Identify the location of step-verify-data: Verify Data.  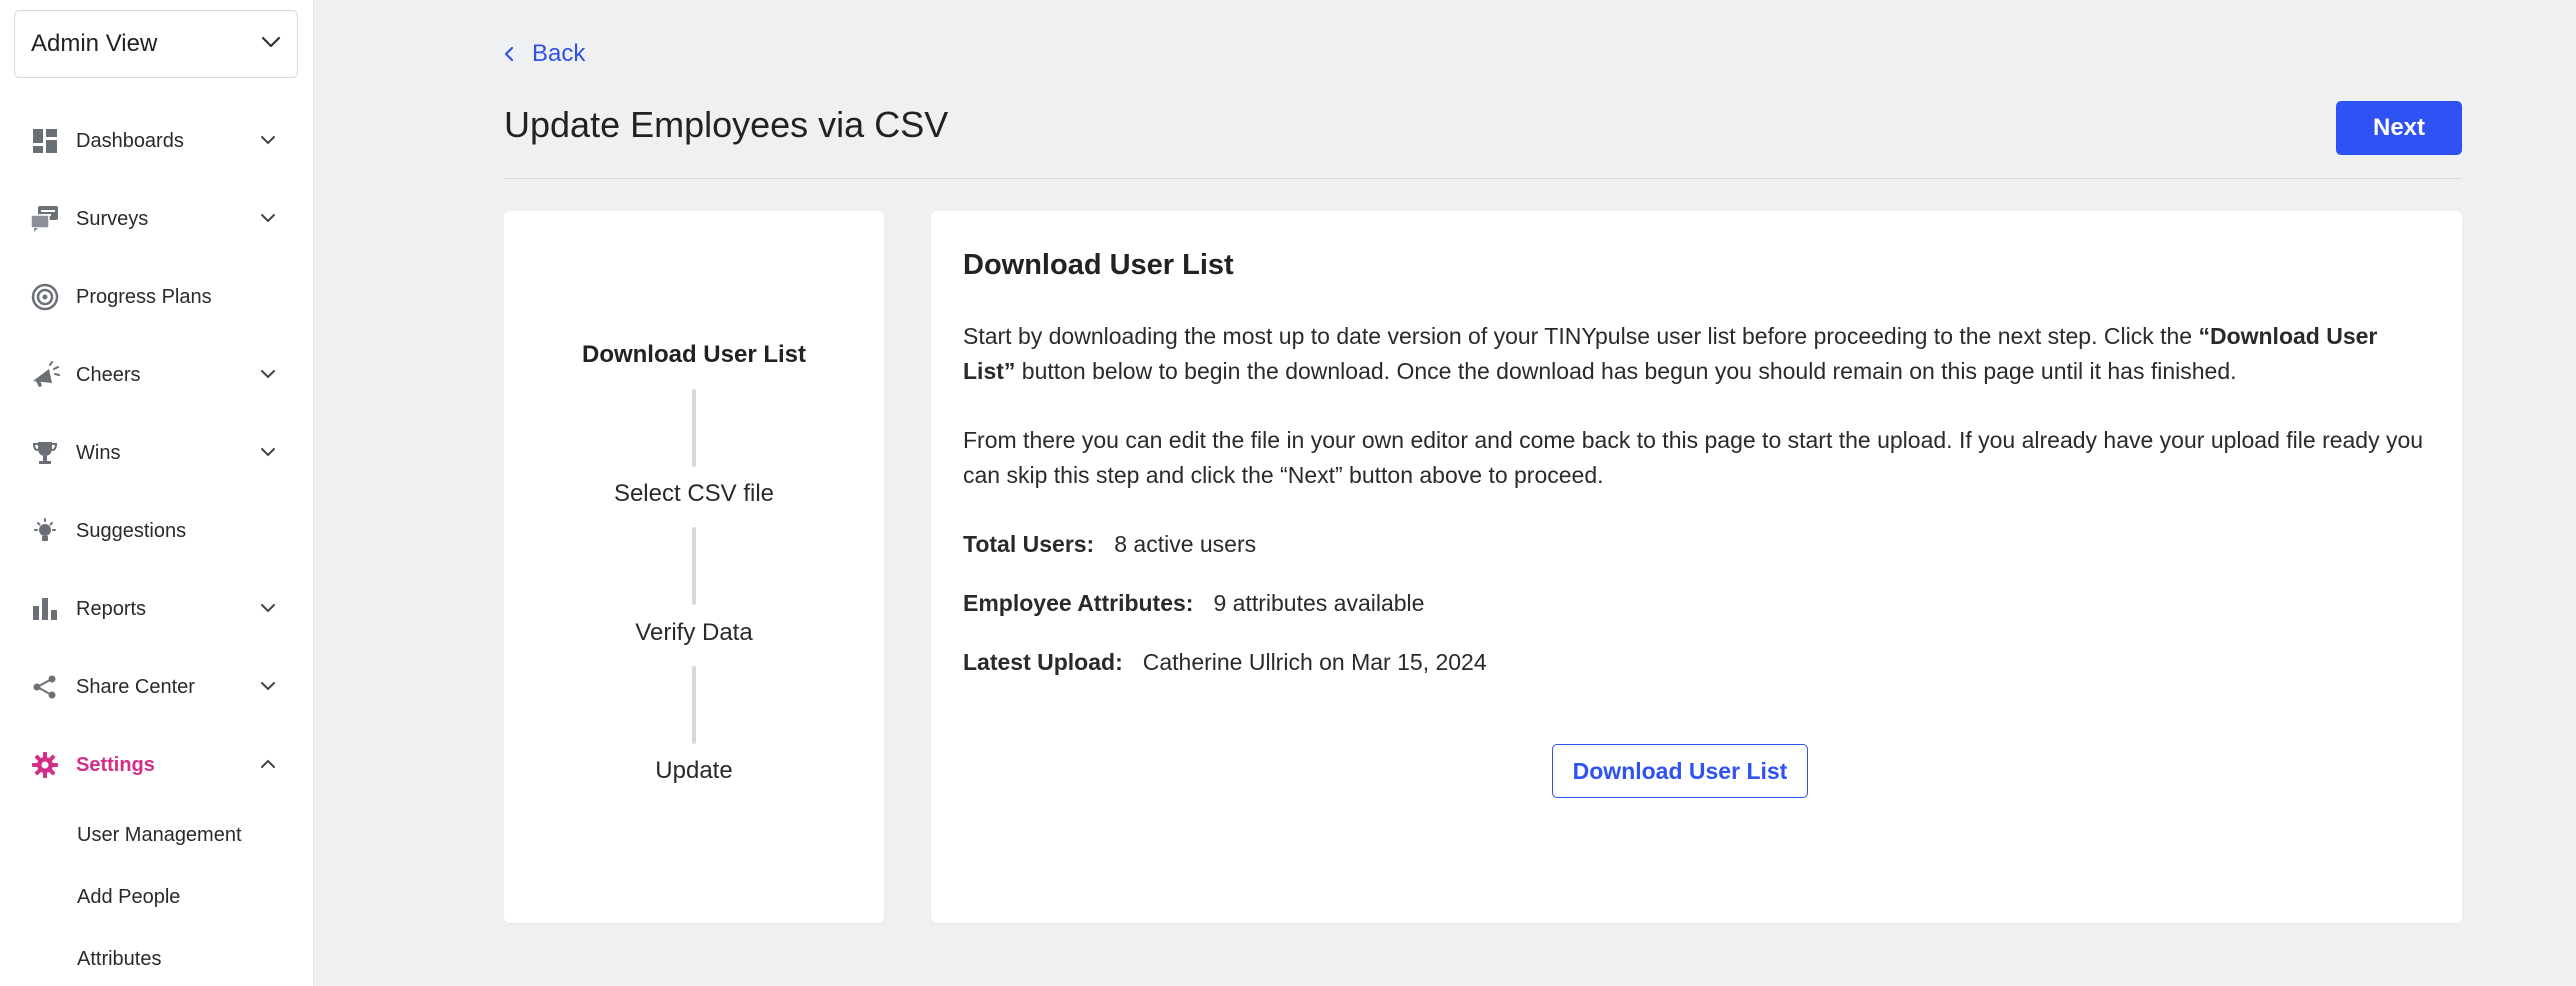
(694, 632).